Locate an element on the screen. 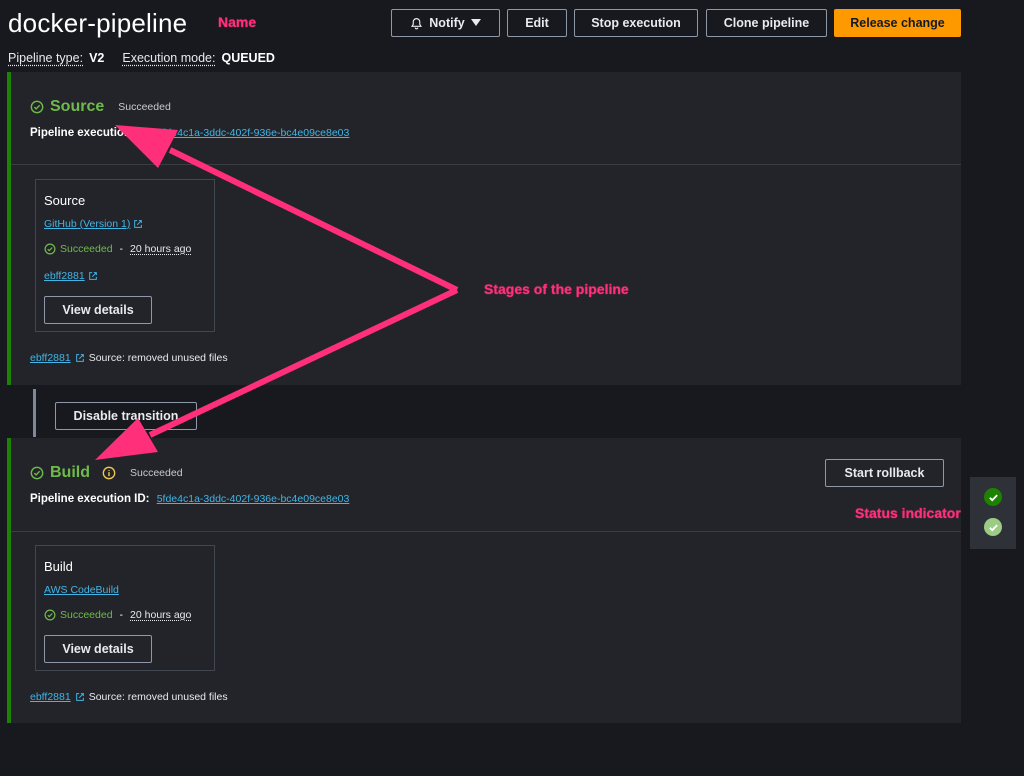 This screenshot has height=776, width=1024. notify-label: Notify is located at coordinates (447, 23).